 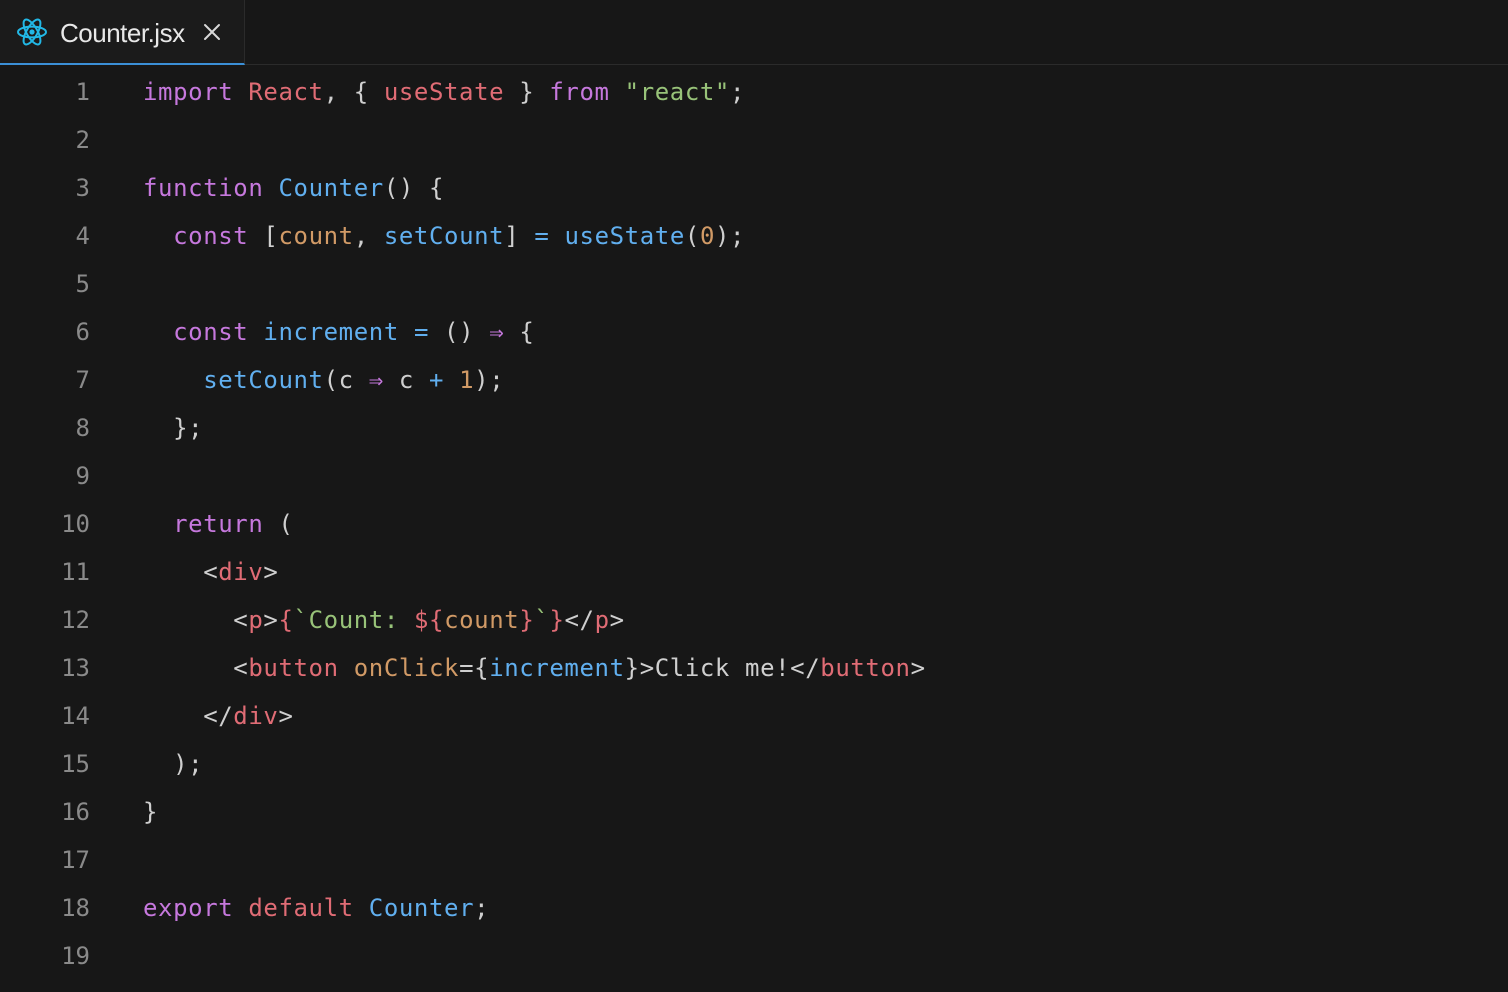 What do you see at coordinates (75, 716) in the screenshot?
I see `line-number: 14` at bounding box center [75, 716].